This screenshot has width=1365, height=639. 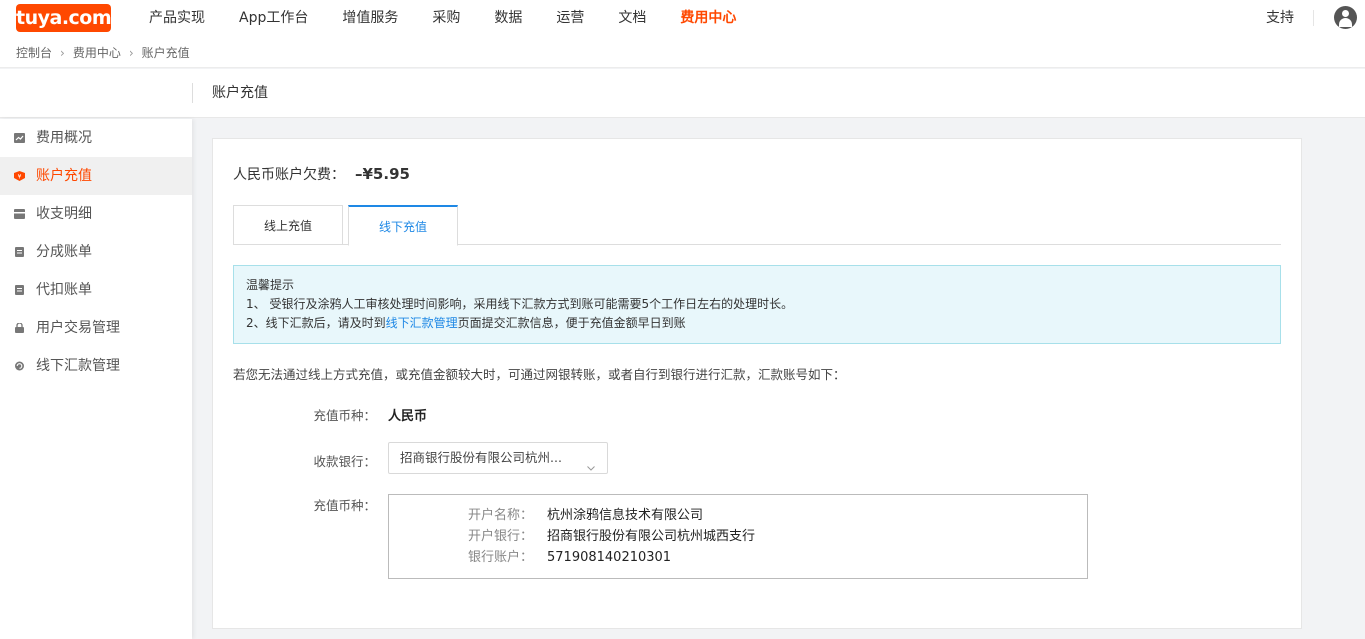 I want to click on nav-item-value-added: 增值服务, so click(x=370, y=19).